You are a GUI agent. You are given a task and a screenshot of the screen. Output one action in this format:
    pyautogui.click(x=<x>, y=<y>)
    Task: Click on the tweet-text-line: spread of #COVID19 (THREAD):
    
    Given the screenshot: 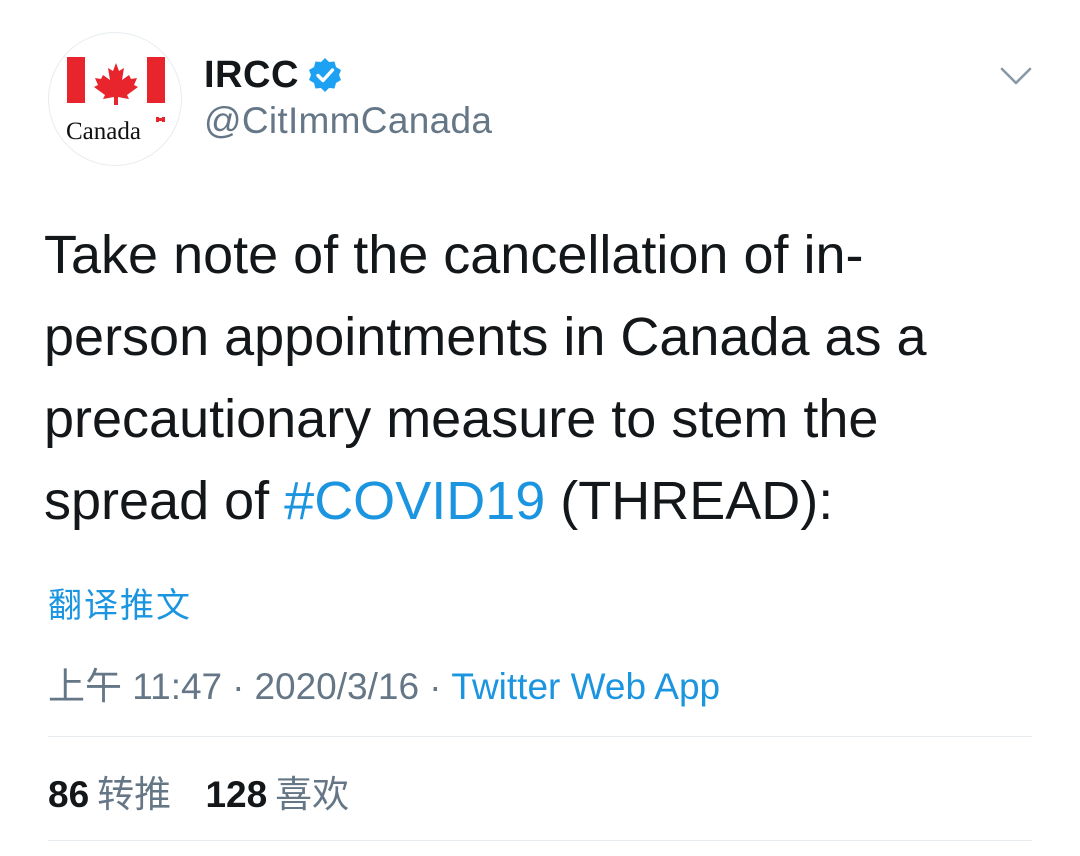 What is the action you would take?
    pyautogui.click(x=544, y=501)
    